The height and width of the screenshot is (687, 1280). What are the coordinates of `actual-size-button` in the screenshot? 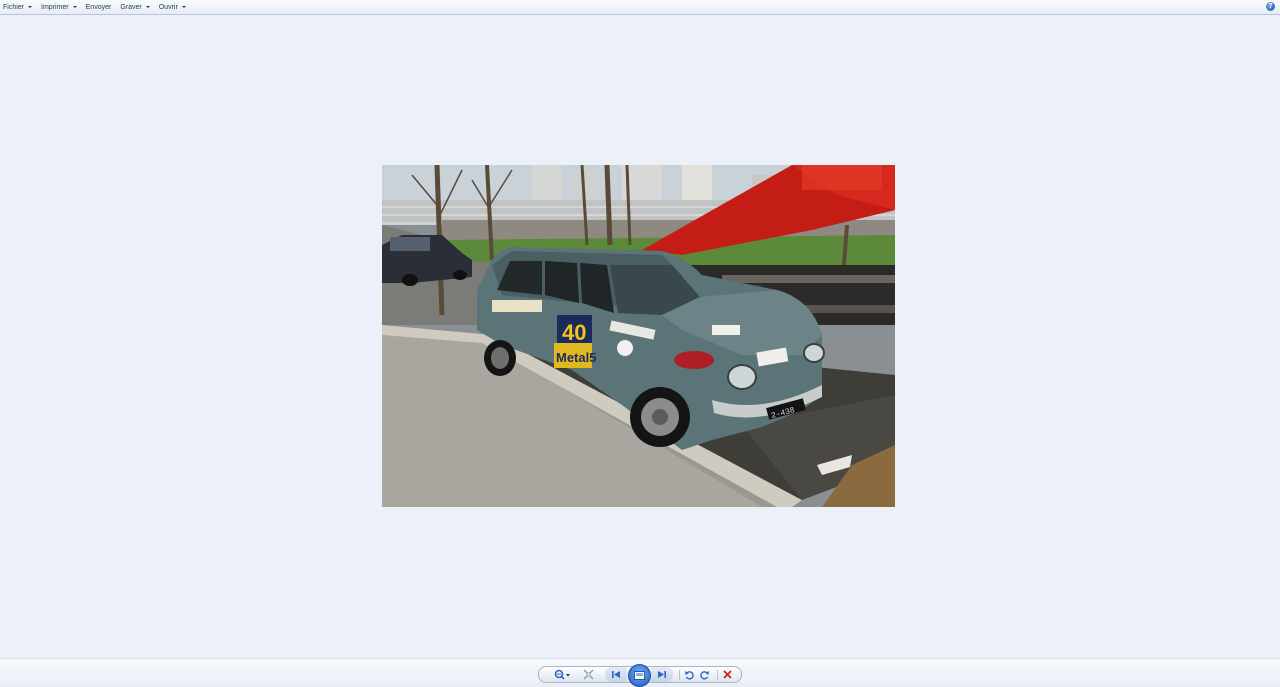 It's located at (588, 674).